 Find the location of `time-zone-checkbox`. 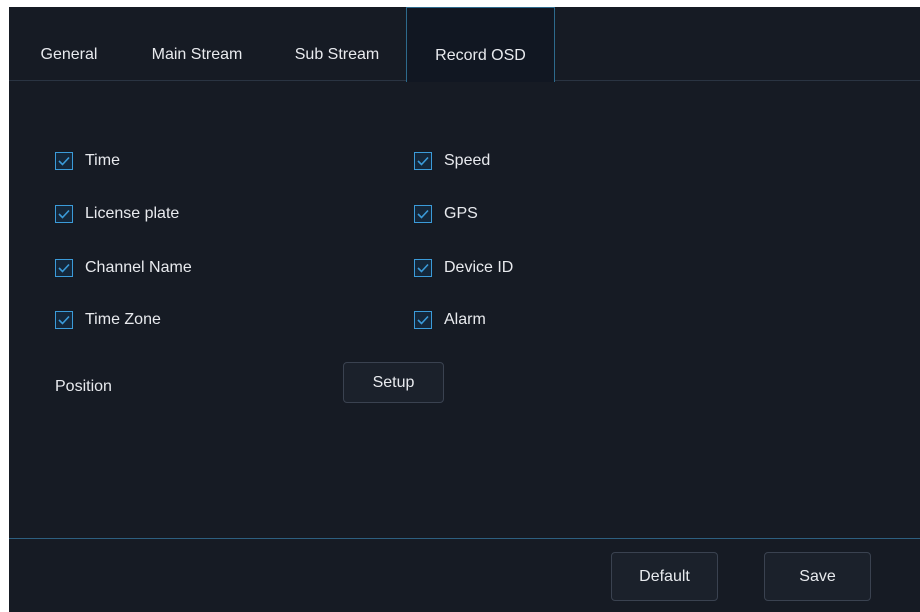

time-zone-checkbox is located at coordinates (64, 320).